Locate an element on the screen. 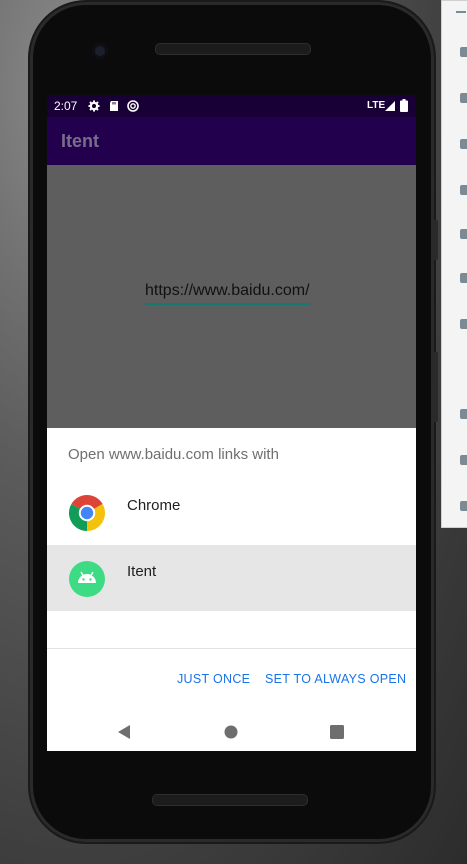 The width and height of the screenshot is (467, 864). front-camera is located at coordinates (100, 51).